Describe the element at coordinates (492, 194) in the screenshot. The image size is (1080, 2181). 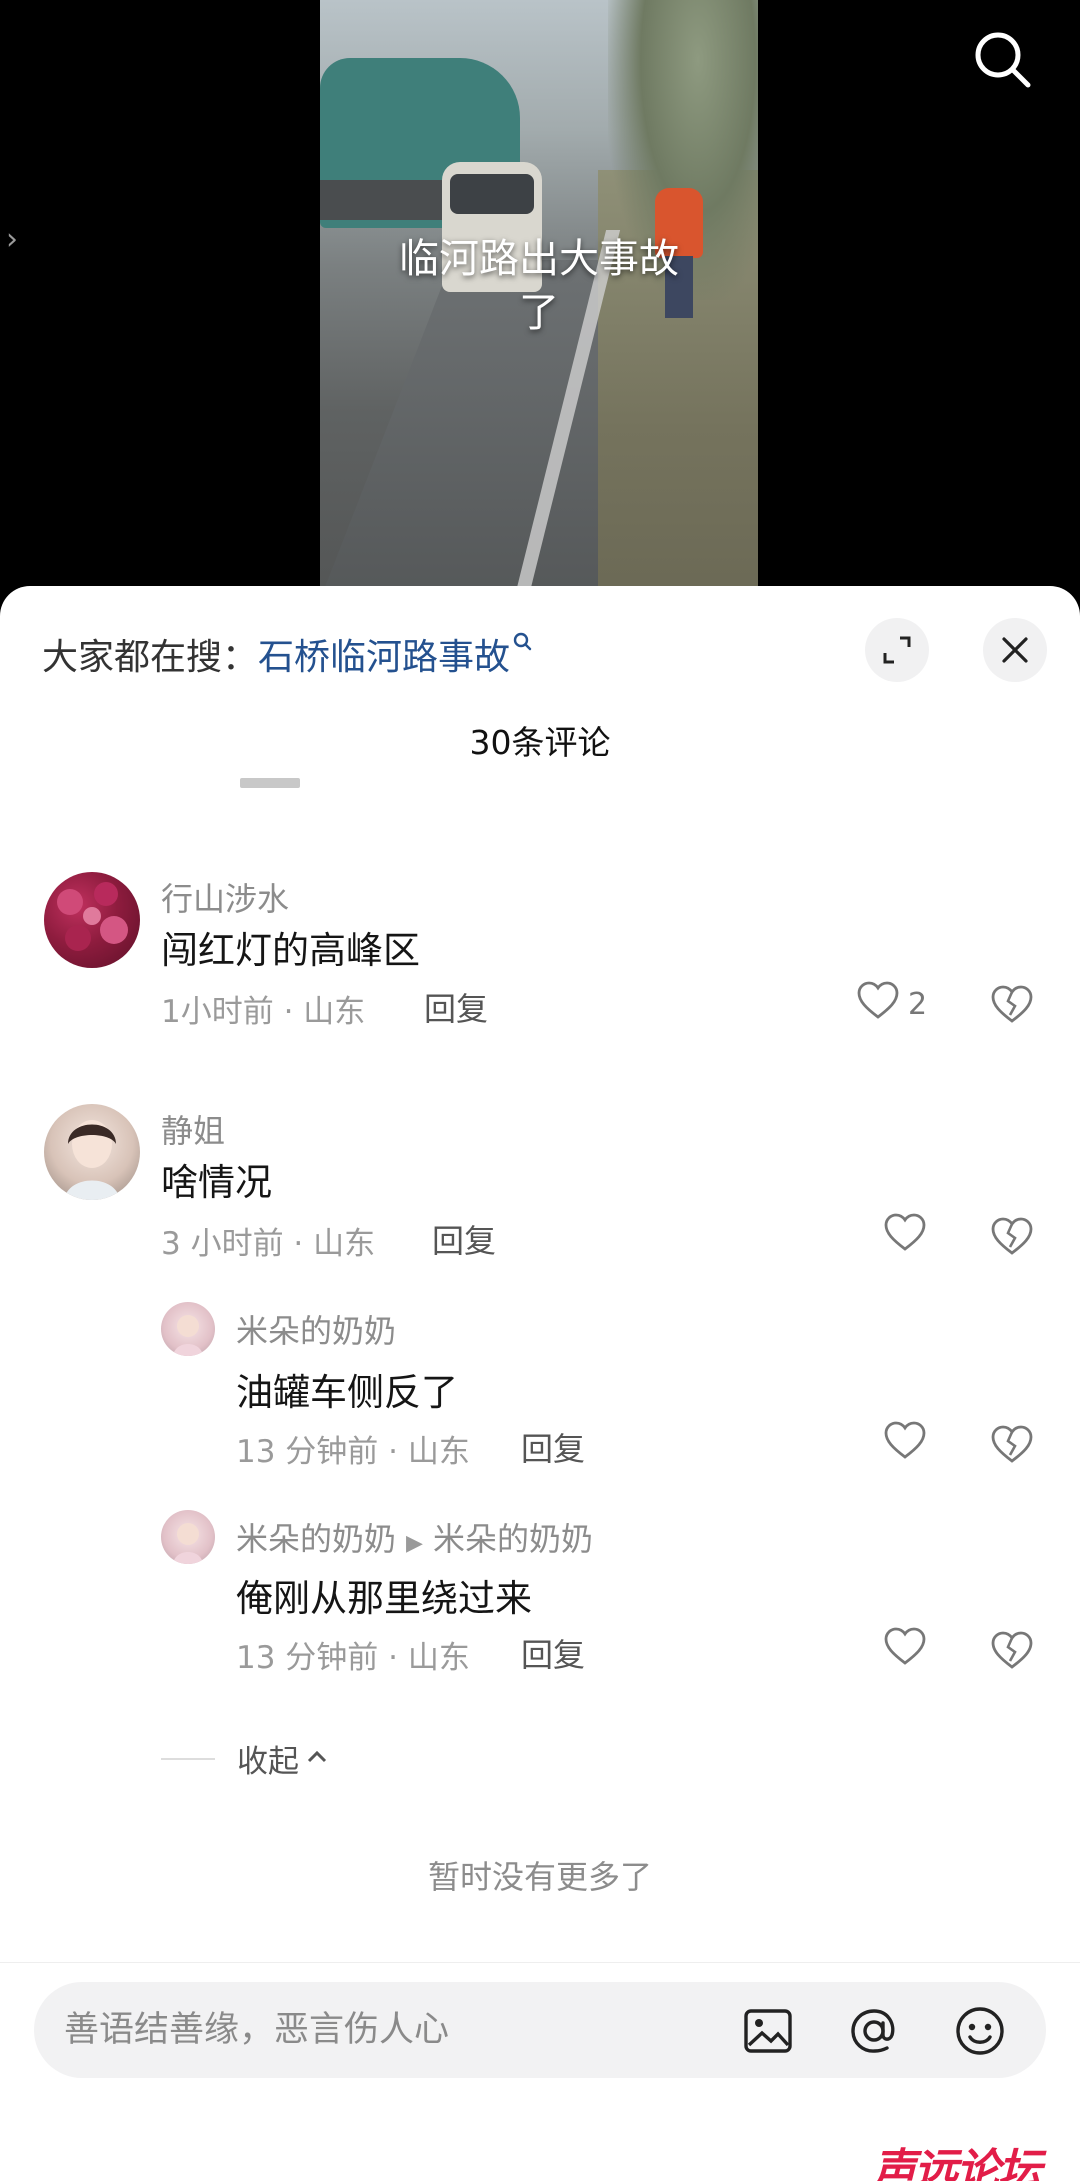
I see `van-window` at that location.